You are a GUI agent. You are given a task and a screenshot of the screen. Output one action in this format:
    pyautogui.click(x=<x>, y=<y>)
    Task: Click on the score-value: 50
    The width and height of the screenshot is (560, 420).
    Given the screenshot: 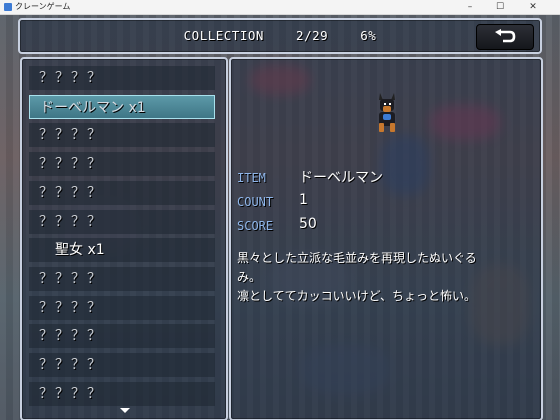 What is the action you would take?
    pyautogui.click(x=308, y=224)
    